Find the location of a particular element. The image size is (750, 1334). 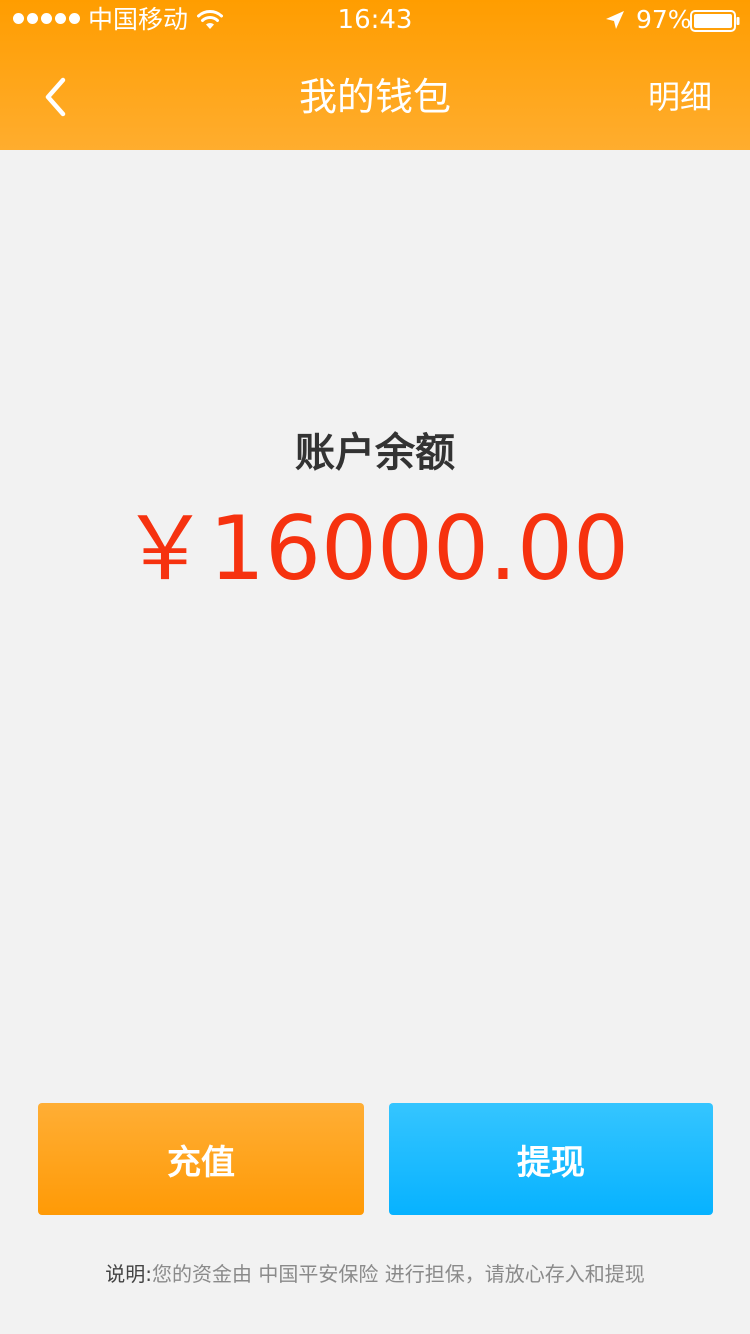

withdraw-button: 提现 is located at coordinates (551, 1159).